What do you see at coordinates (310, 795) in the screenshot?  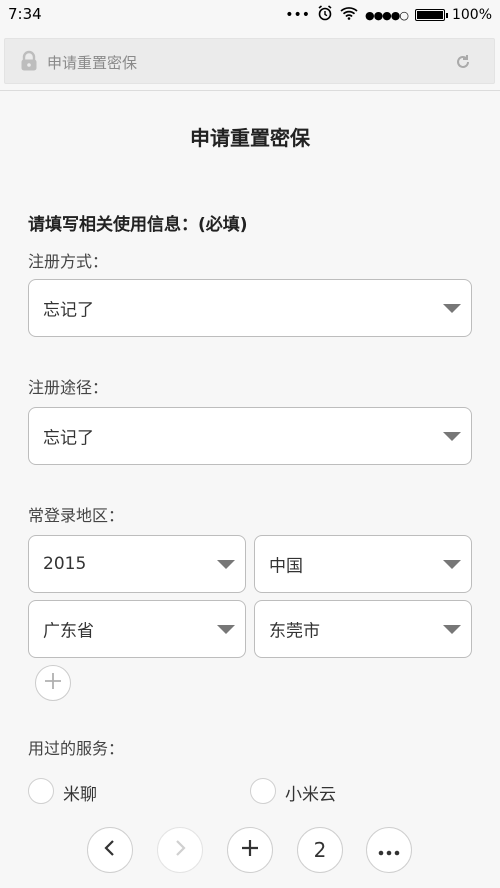 I see `service-label-xiaomi-cloud: 小米云` at bounding box center [310, 795].